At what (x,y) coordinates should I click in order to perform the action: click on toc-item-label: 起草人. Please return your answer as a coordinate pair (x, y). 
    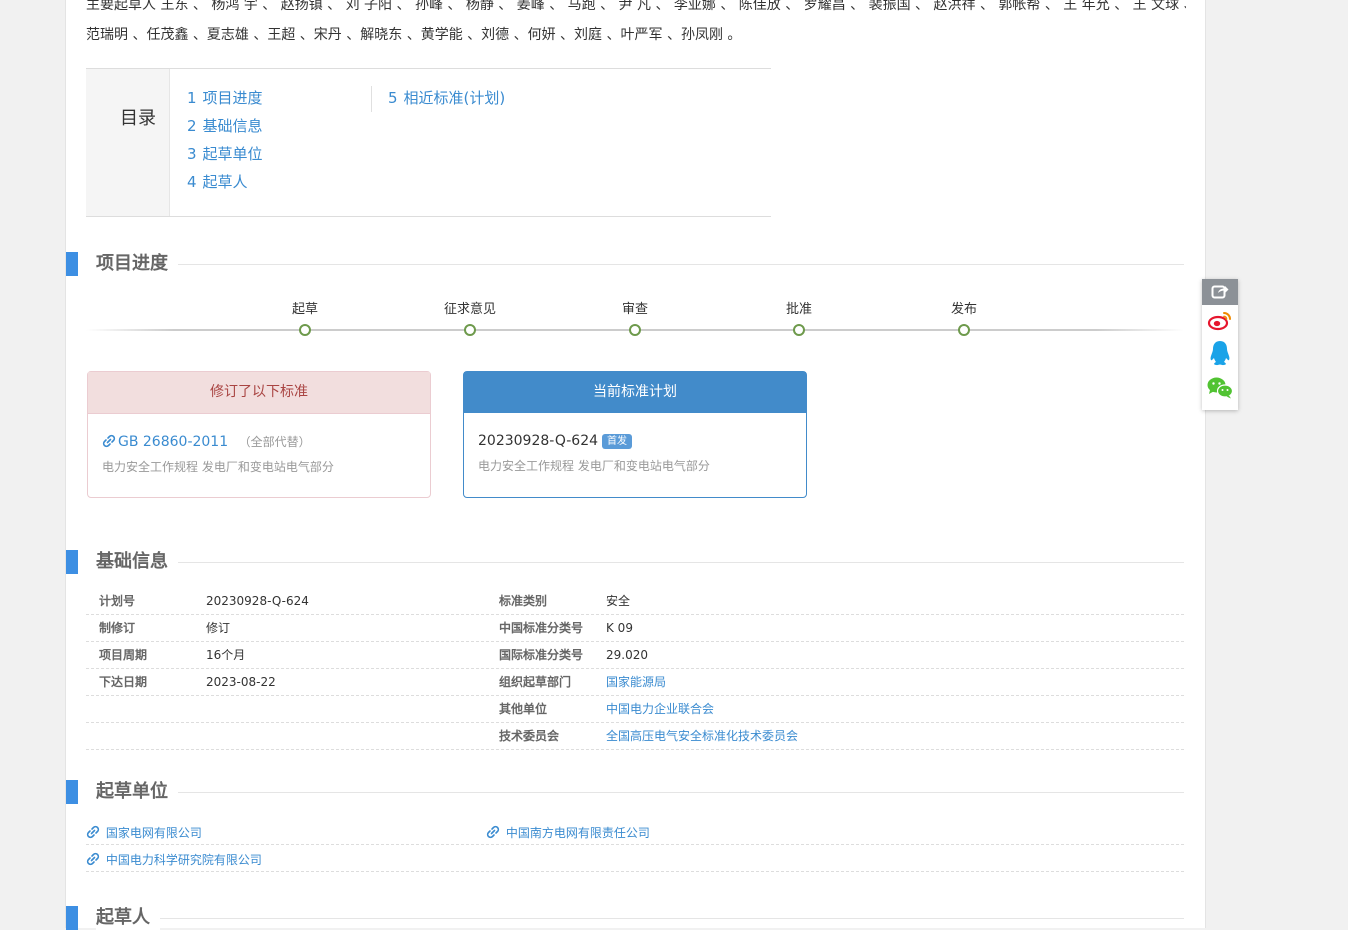
    Looking at the image, I should click on (225, 182).